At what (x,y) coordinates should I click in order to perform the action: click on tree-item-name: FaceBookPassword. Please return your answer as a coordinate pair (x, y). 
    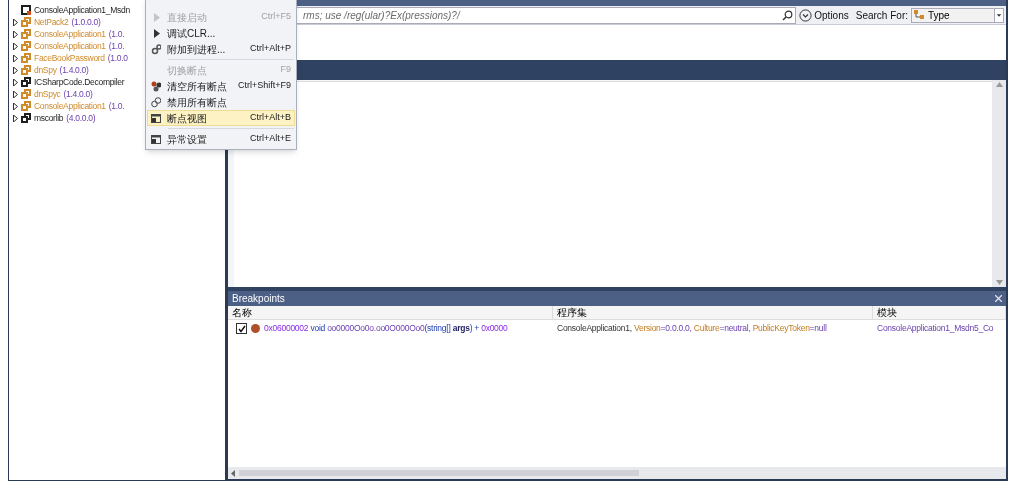
    Looking at the image, I should click on (69, 58).